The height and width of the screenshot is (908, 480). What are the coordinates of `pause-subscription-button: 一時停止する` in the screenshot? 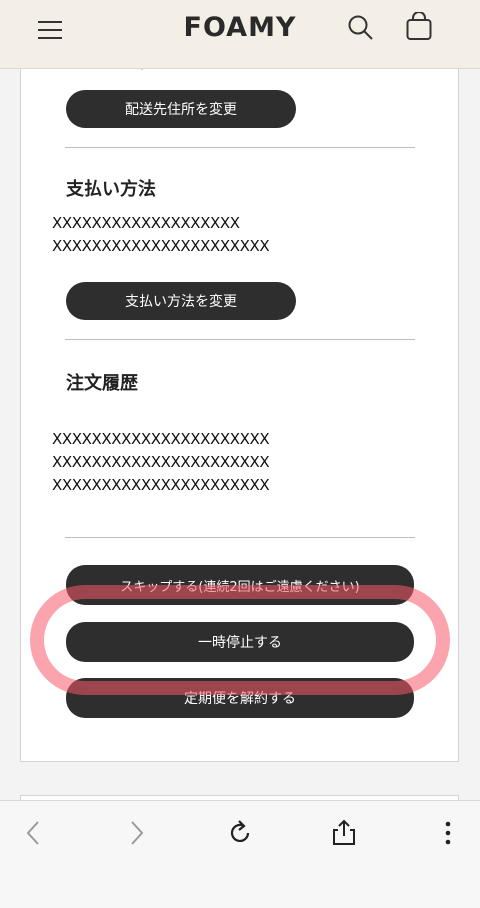 It's located at (240, 642).